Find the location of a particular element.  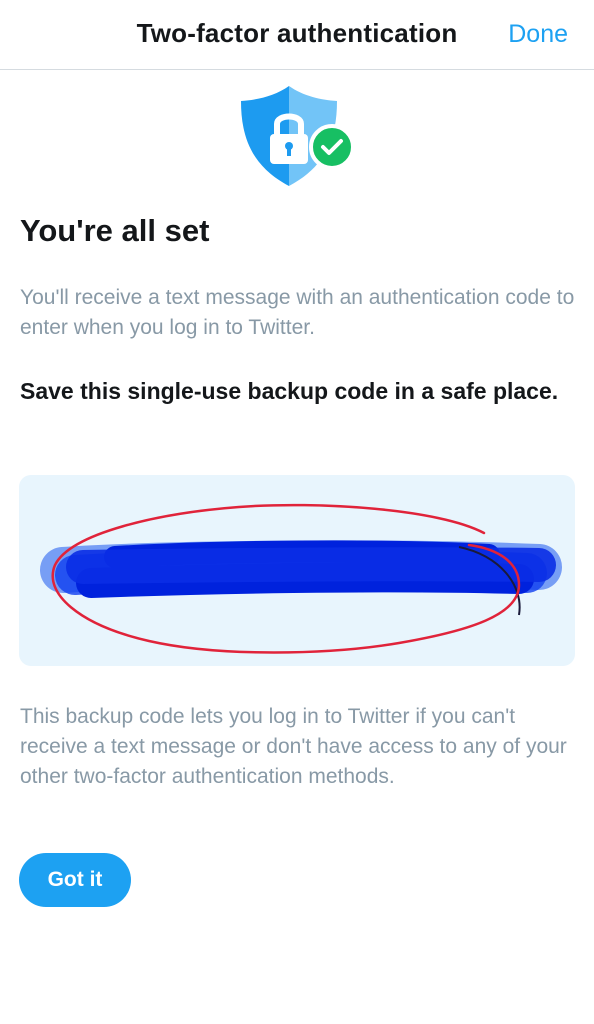

done-button: Done is located at coordinates (538, 34).